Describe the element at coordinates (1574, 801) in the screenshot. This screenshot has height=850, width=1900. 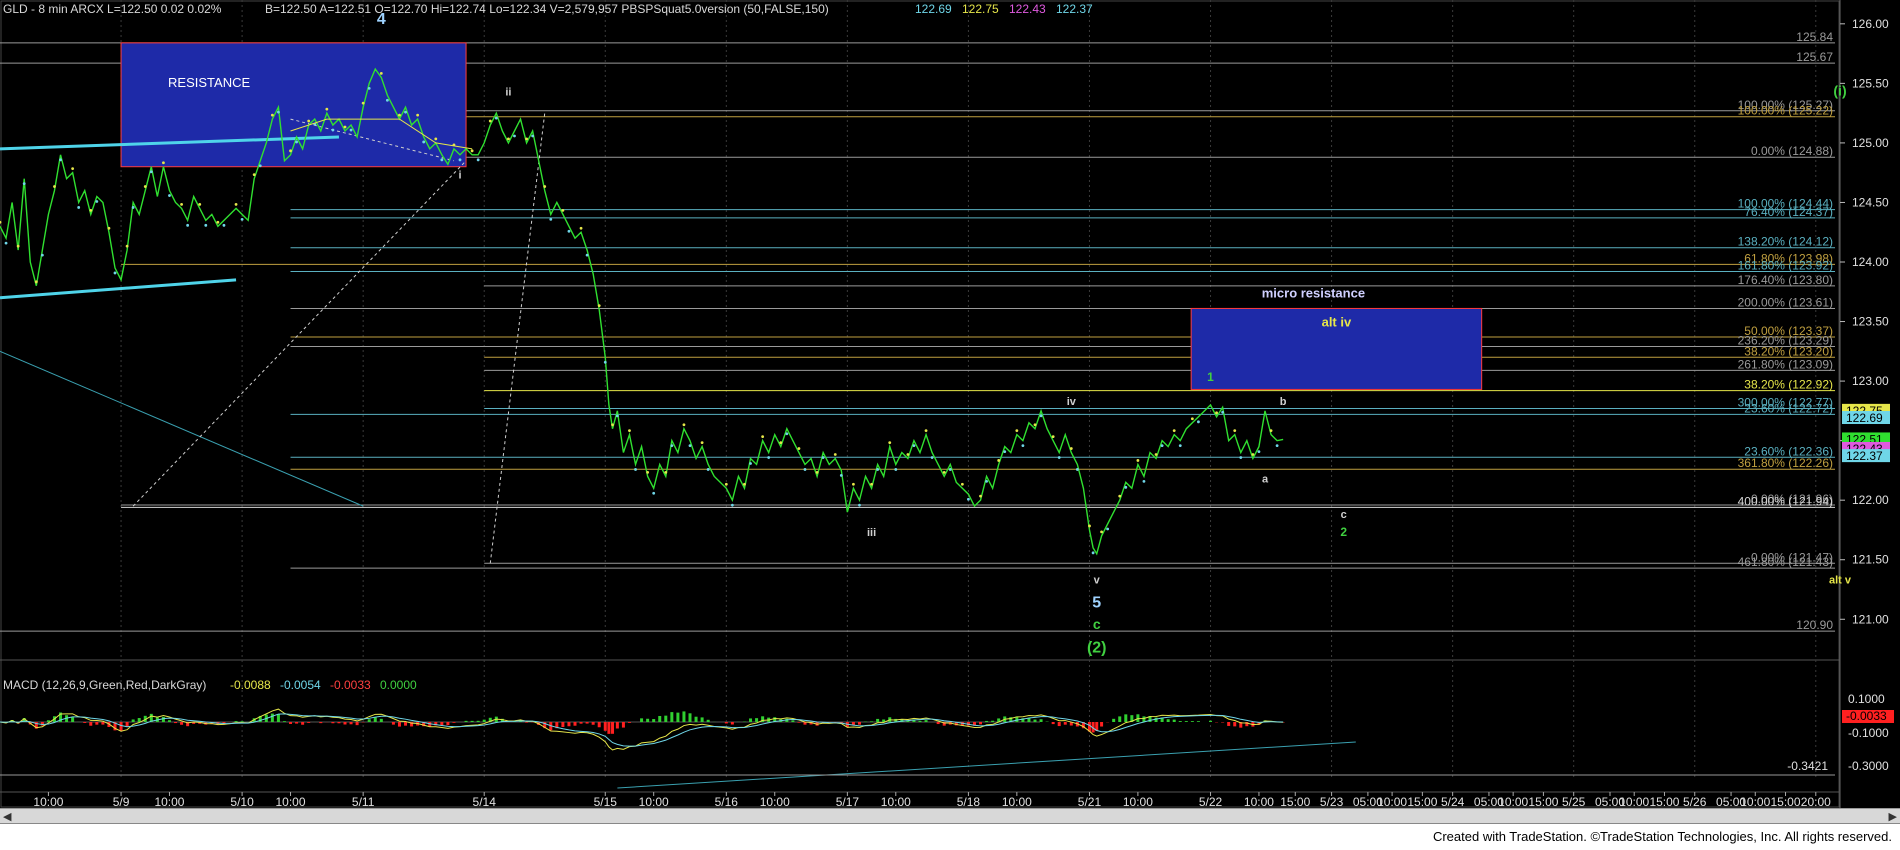
I see `x-tick-label: 5/25` at that location.